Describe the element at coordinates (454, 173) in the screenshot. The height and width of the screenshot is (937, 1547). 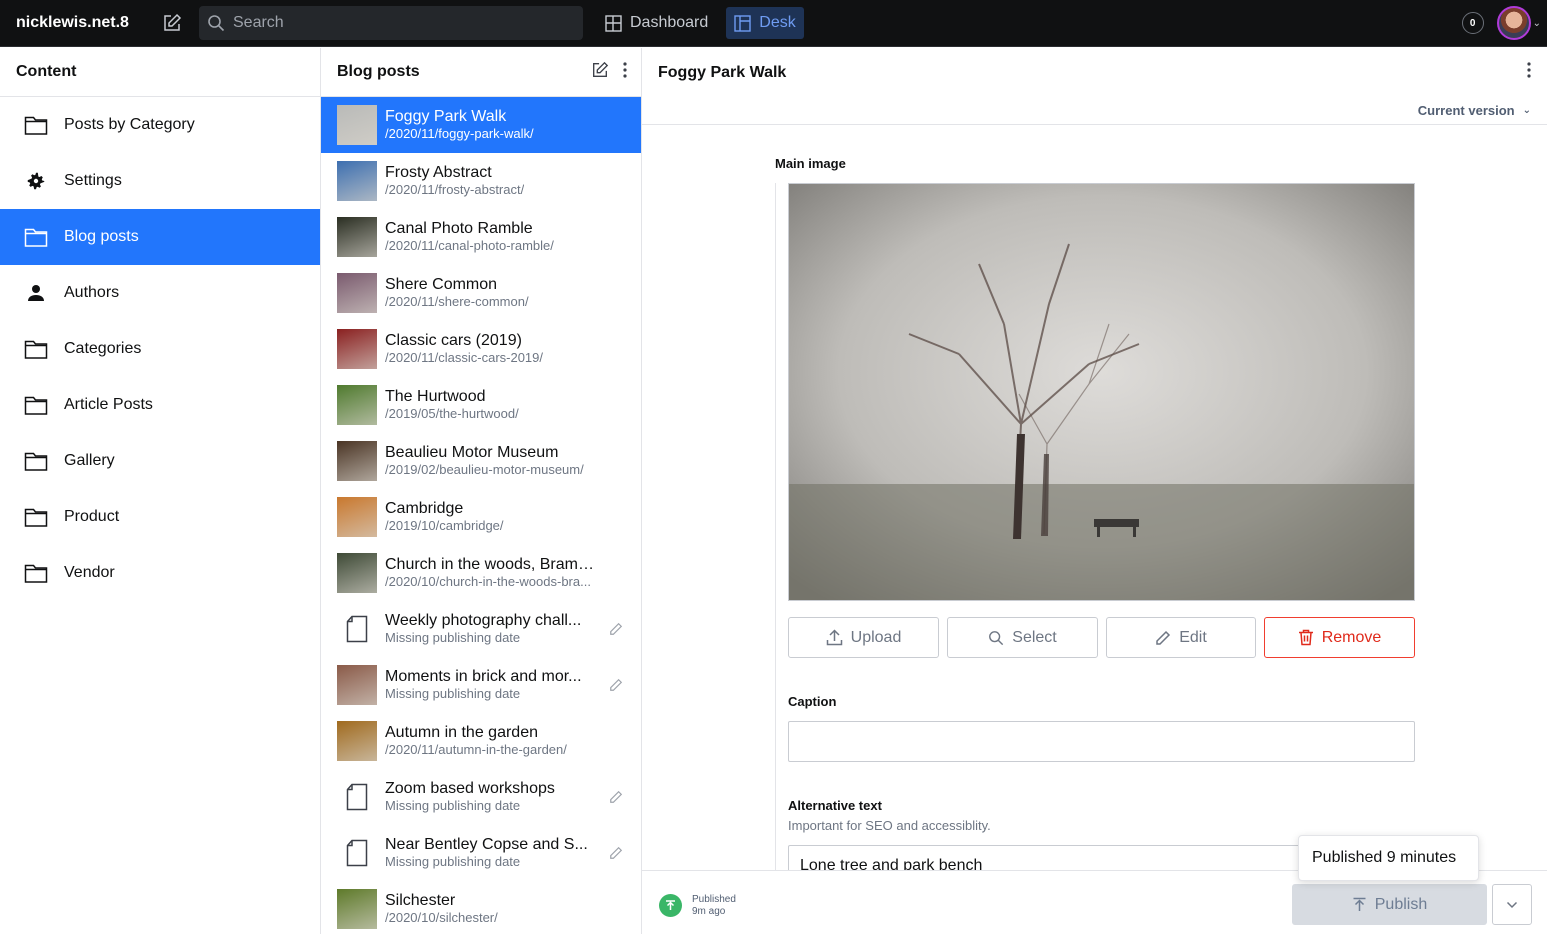
I see `post-title: Frosty Abstract` at that location.